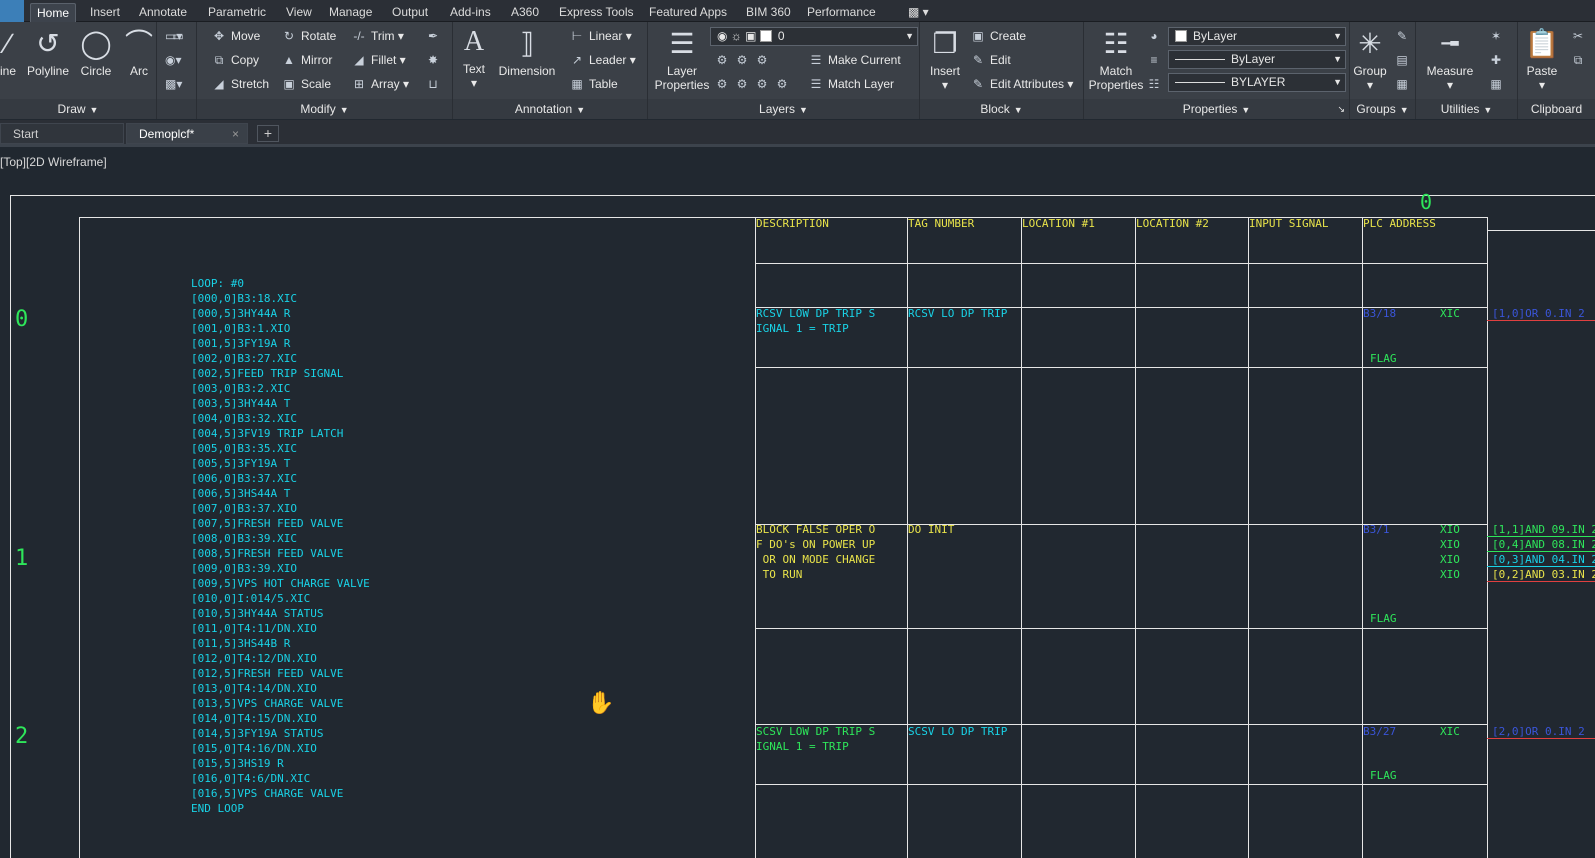 This screenshot has height=858, width=1595. I want to click on rotate-button: ↻ Rotate, so click(308, 36).